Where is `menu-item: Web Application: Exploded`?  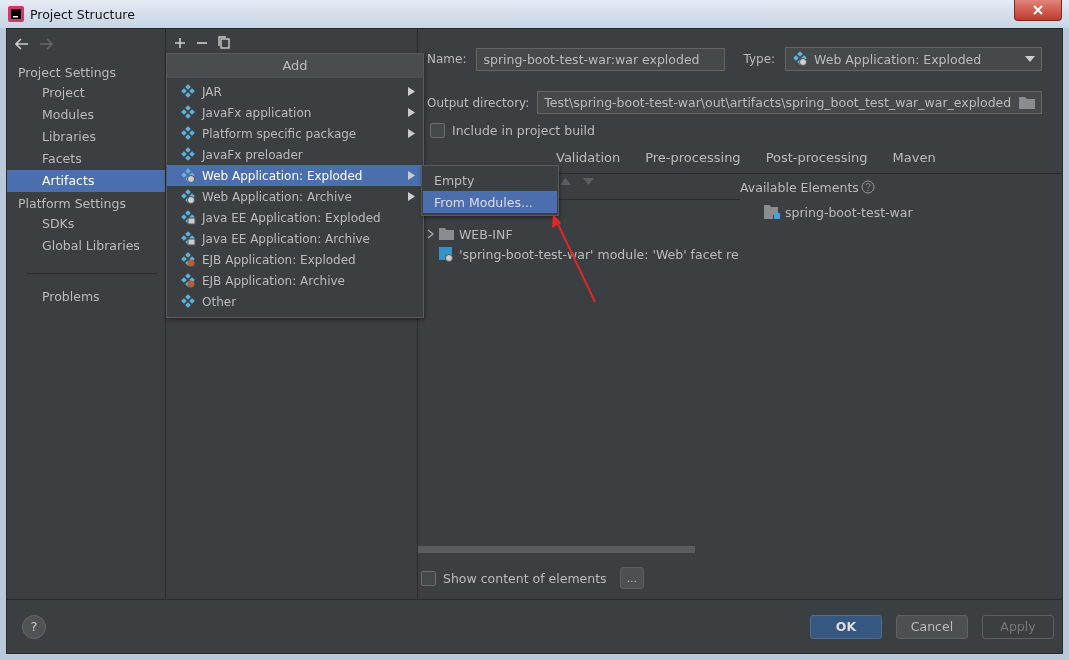
menu-item: Web Application: Exploded is located at coordinates (295, 175).